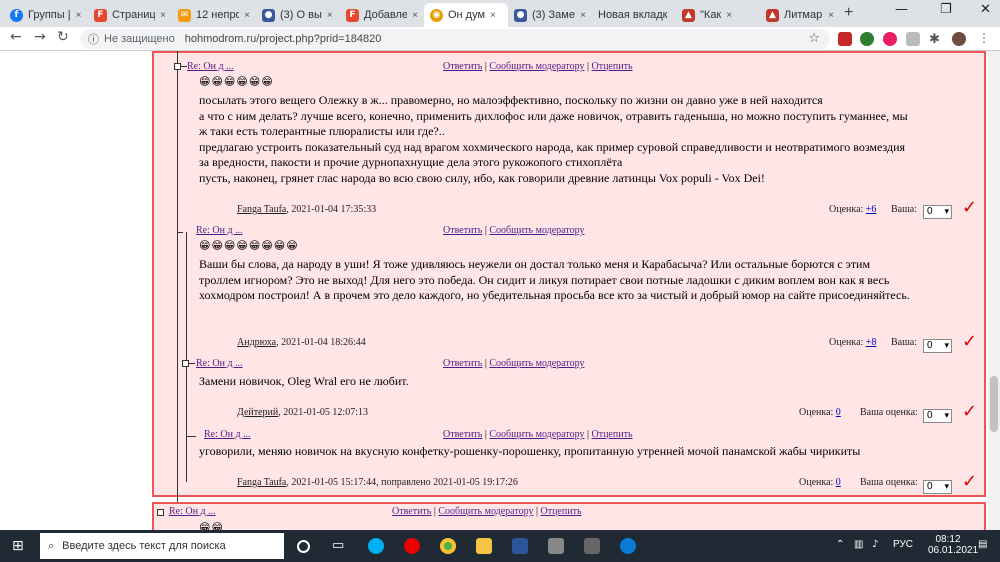 The height and width of the screenshot is (562, 1000). I want to click on restore-icon: ❐, so click(946, 9).